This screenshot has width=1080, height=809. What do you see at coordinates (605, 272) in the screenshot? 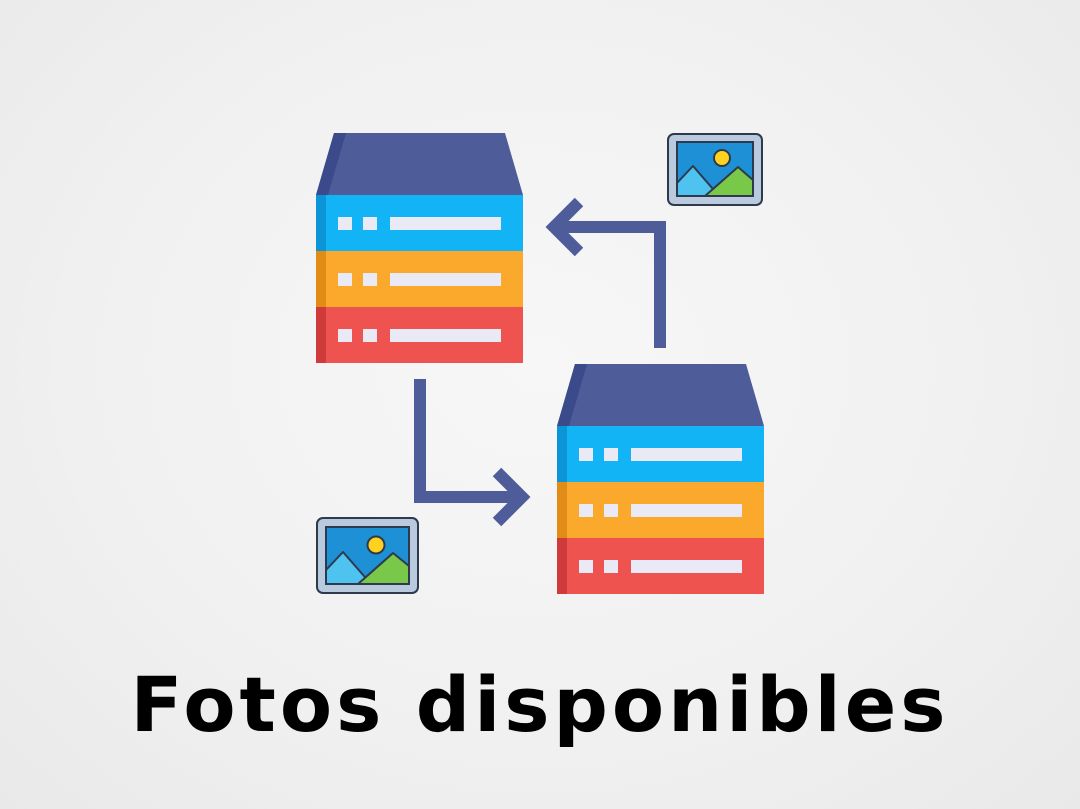
I see `arrow-elbow-left-icon` at bounding box center [605, 272].